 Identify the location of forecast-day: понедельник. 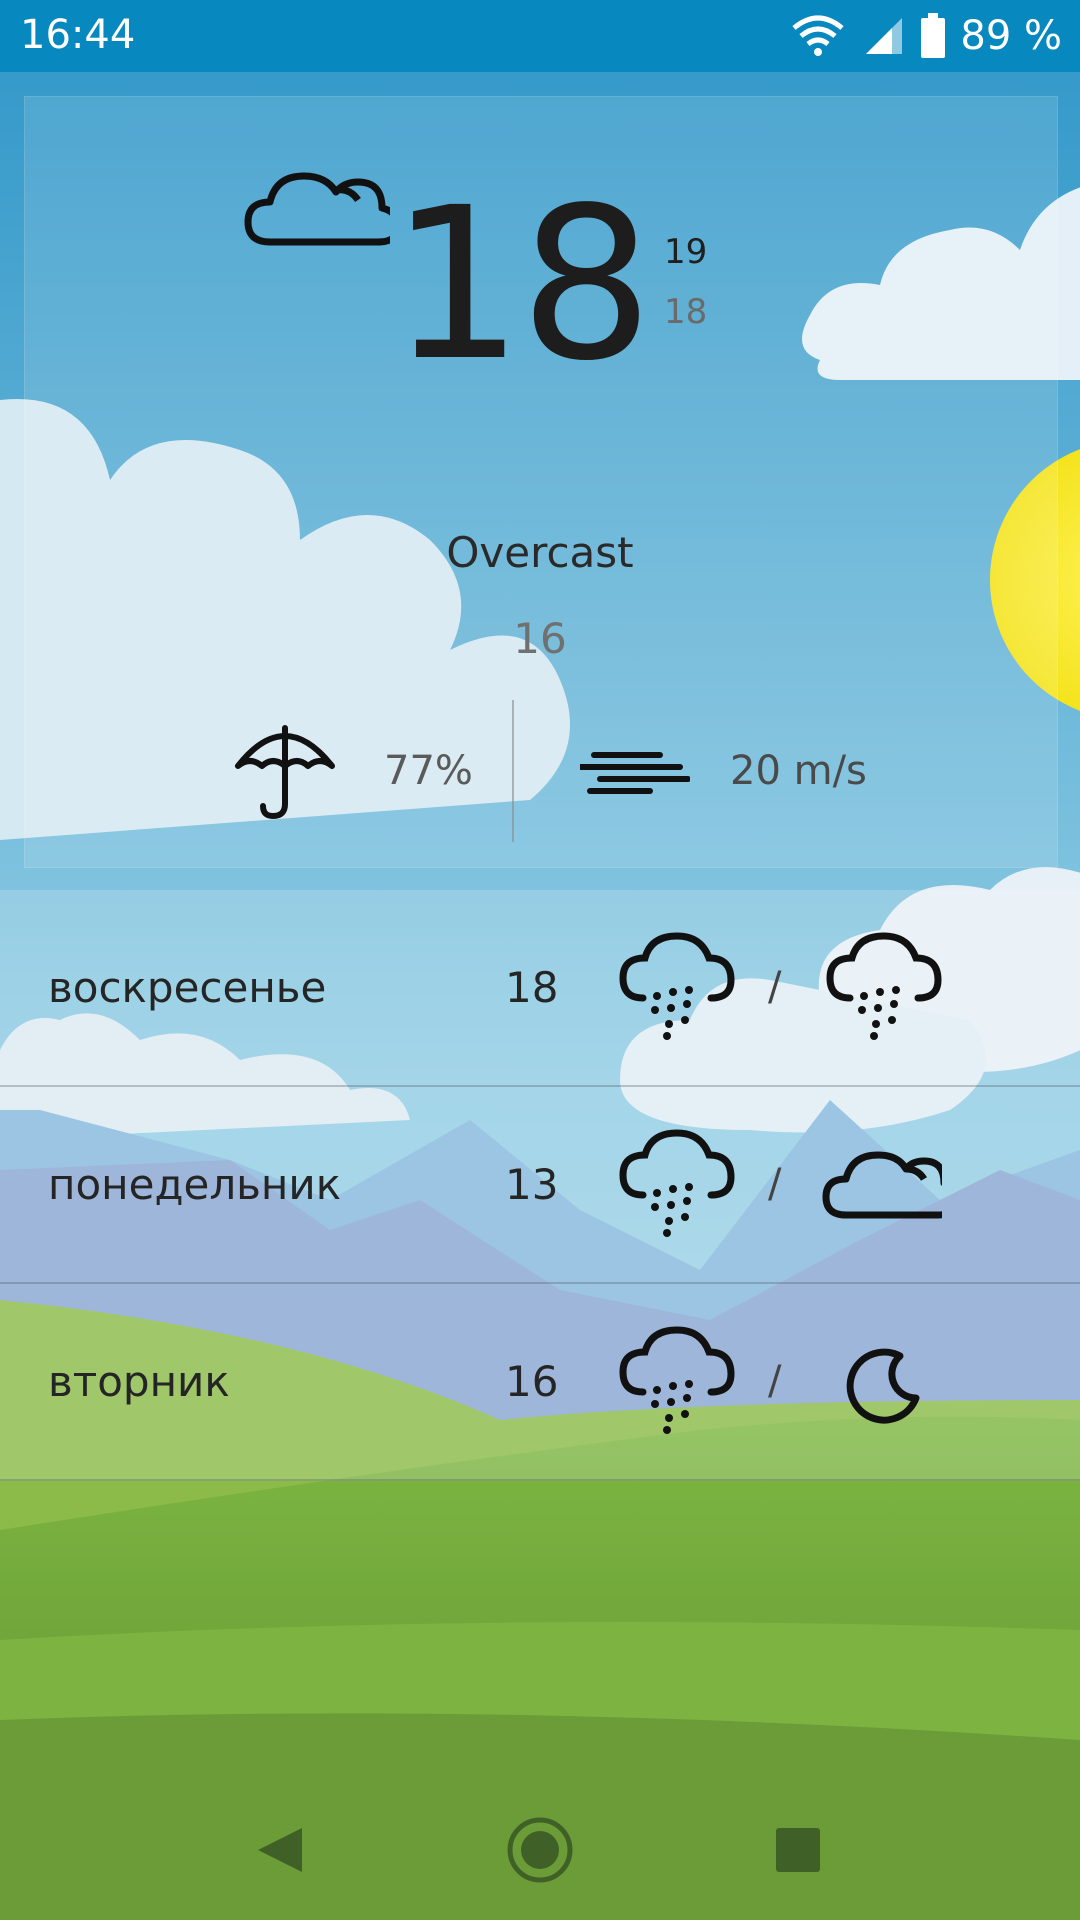
(195, 1184).